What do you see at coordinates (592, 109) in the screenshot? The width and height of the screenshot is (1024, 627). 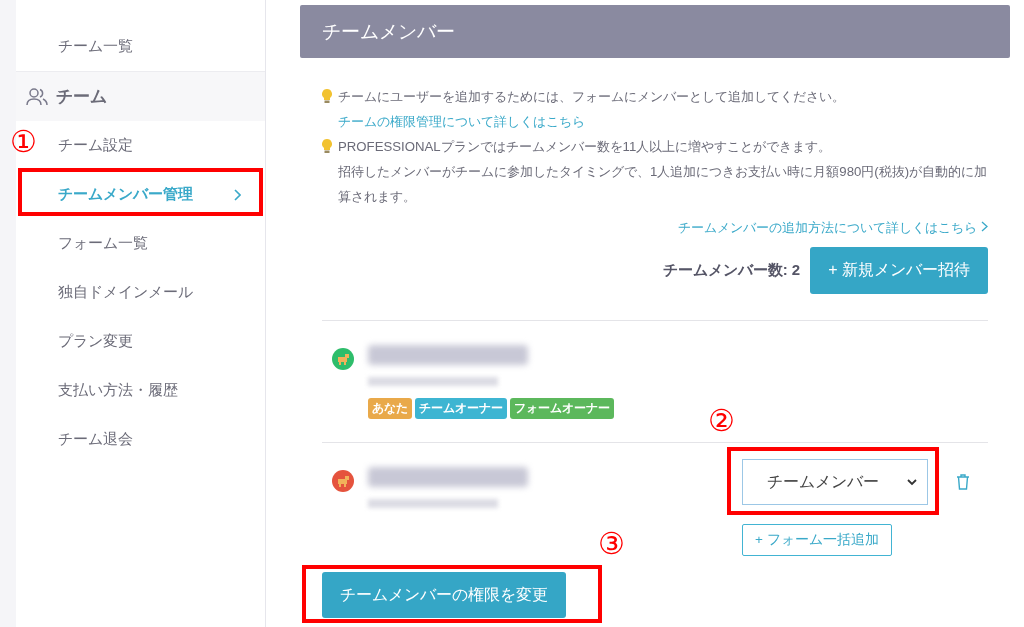 I see `info-text: チームにユーザーを追加するためには、フォームにメンバーとして追加してください。 チームの権限管理について詳しくはこちら` at bounding box center [592, 109].